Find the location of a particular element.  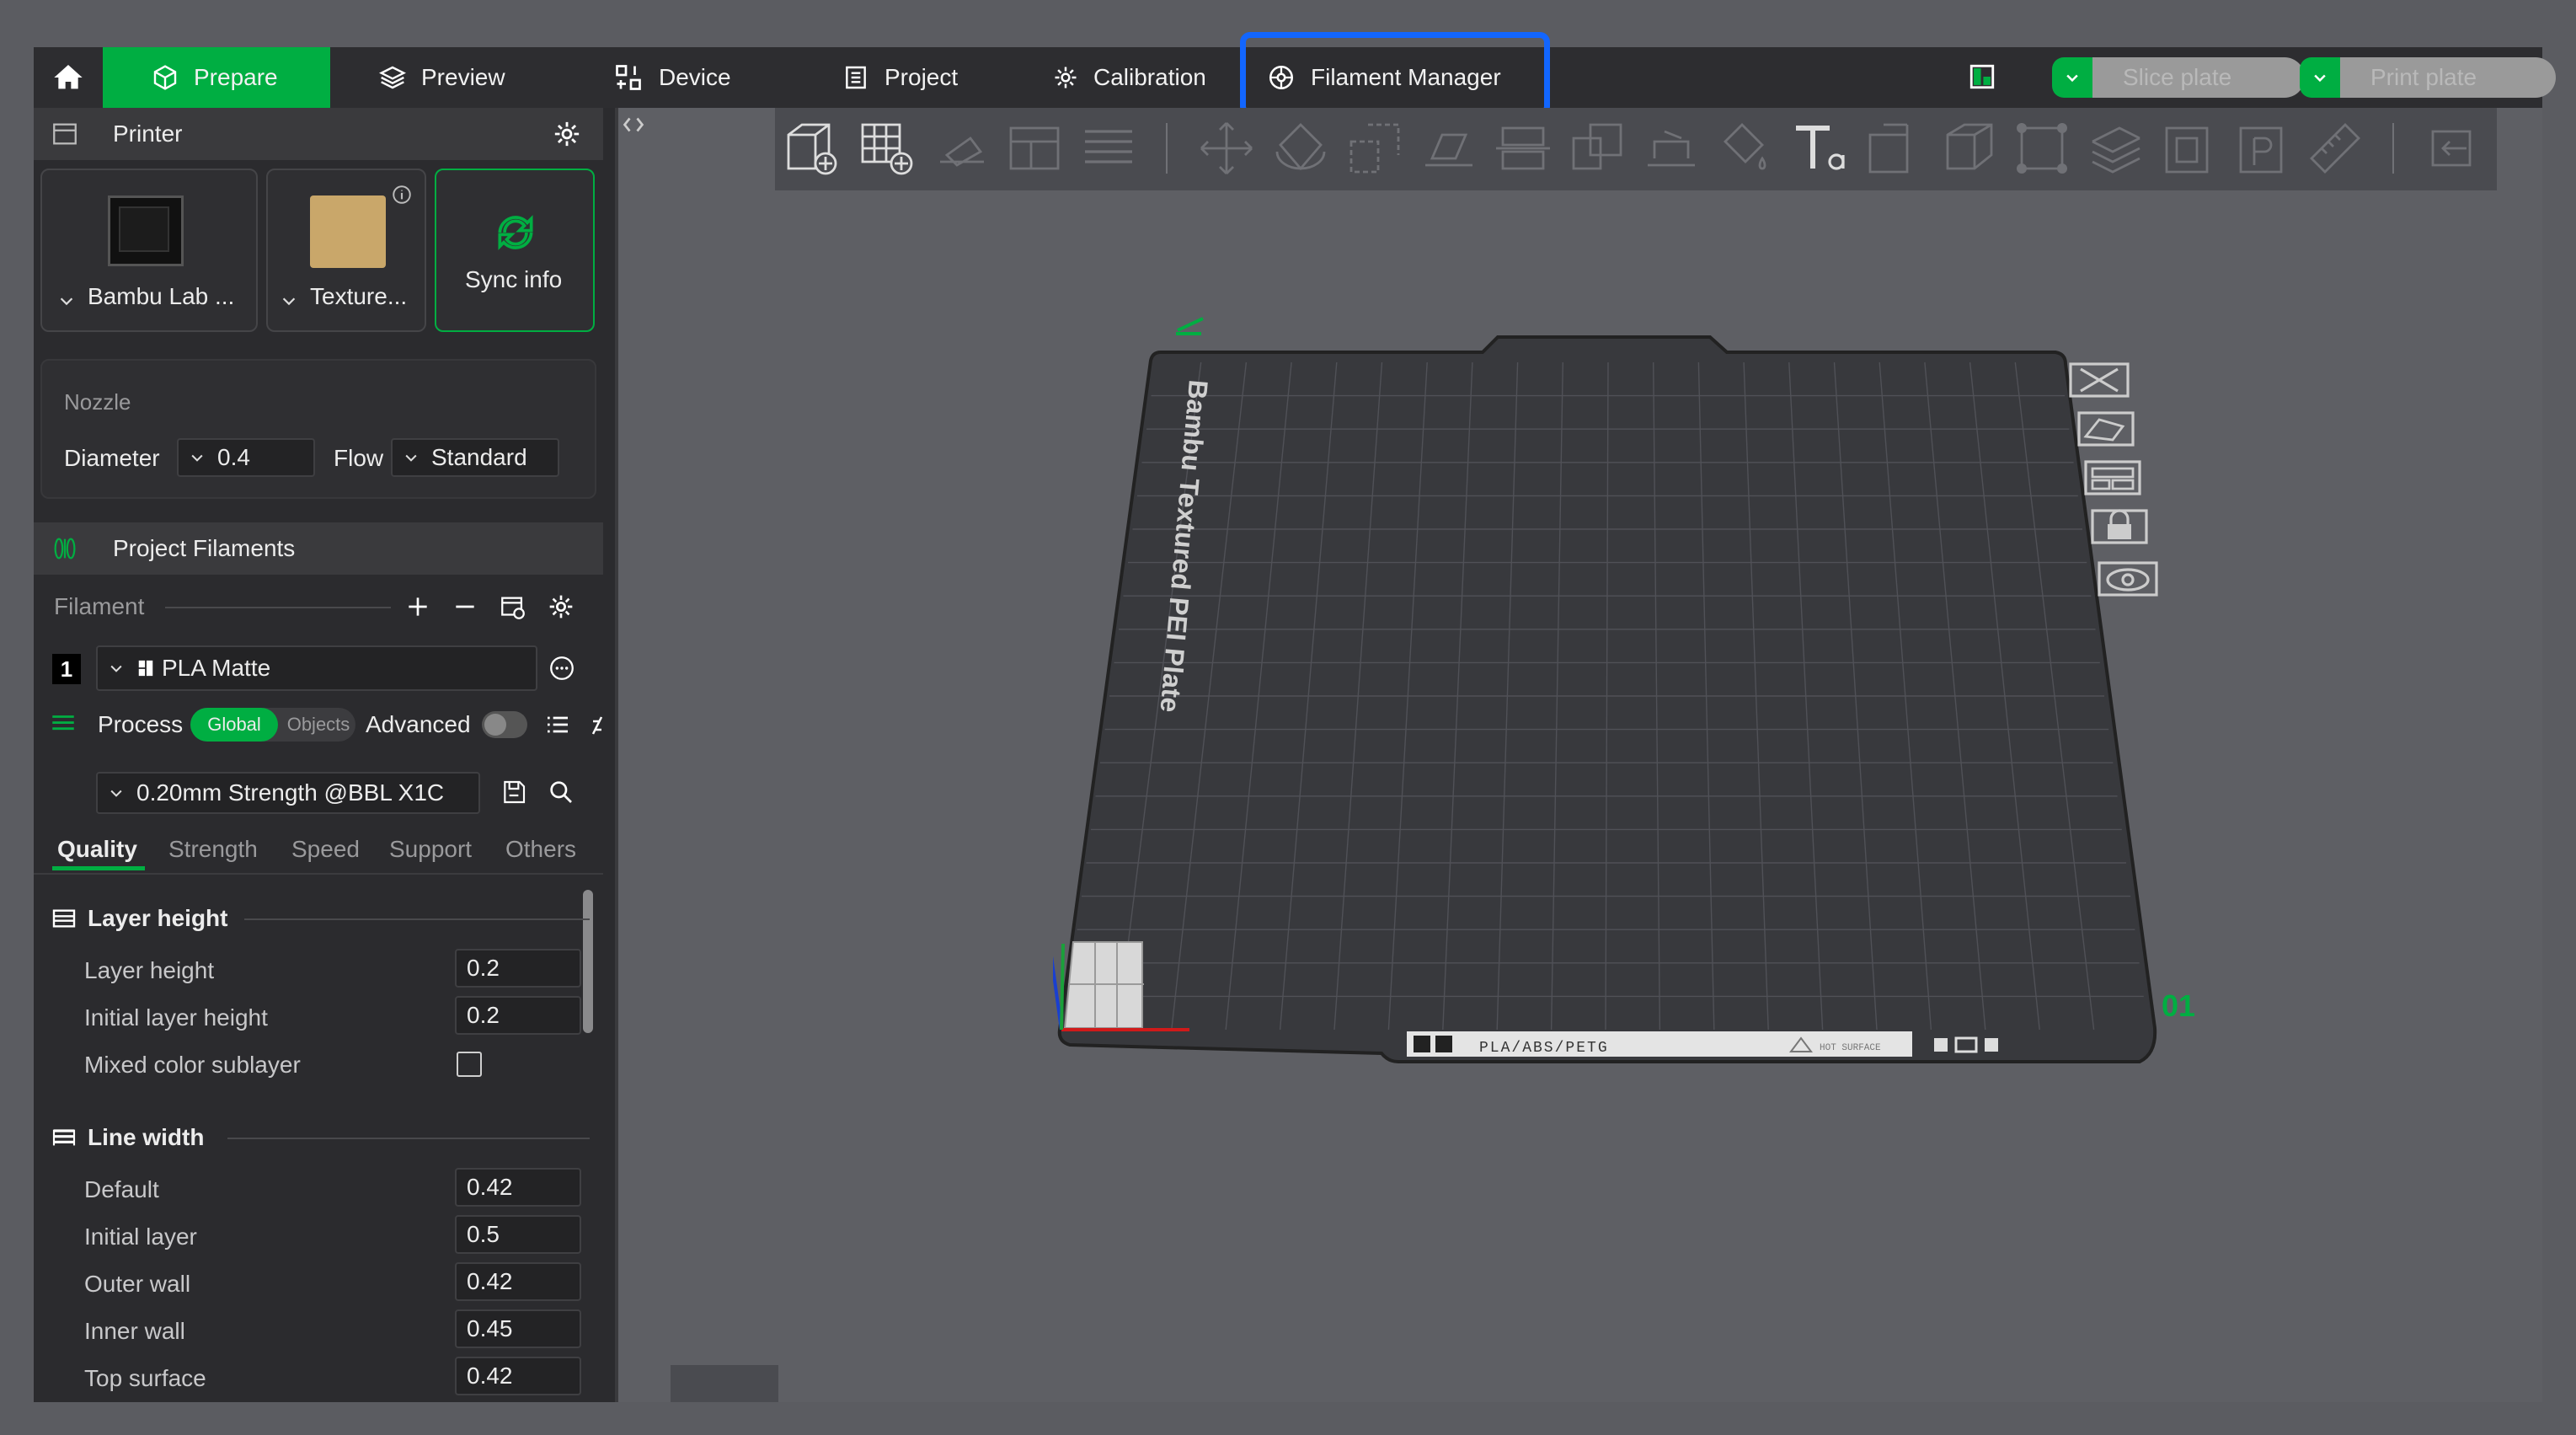

tab-strength: Strength is located at coordinates (213, 849).